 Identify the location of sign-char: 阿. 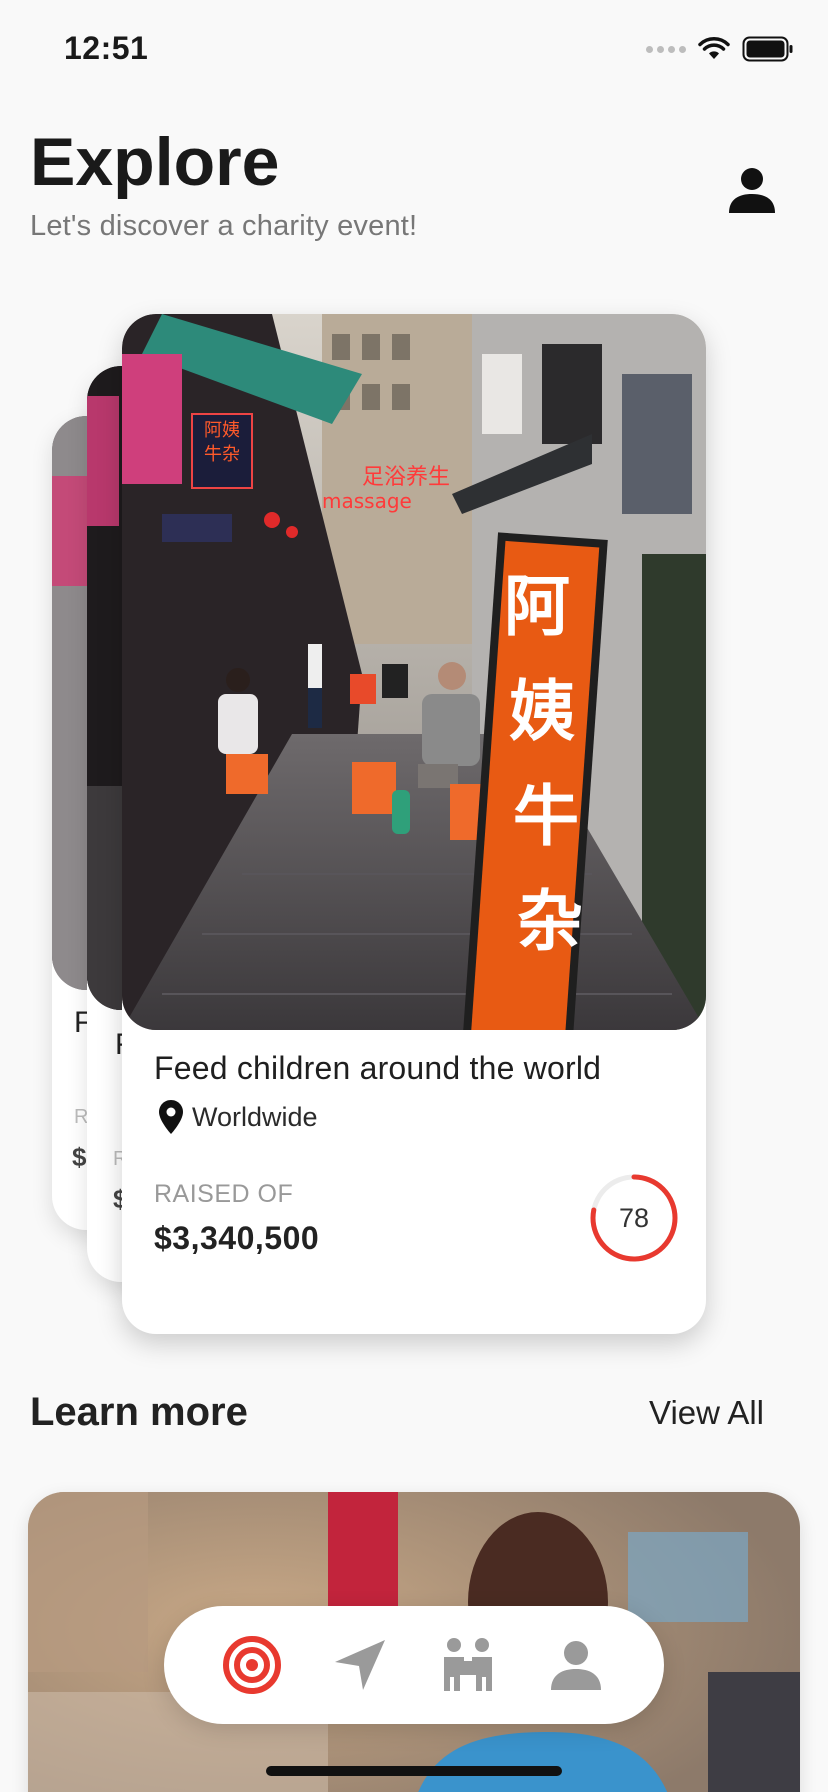
(537, 606).